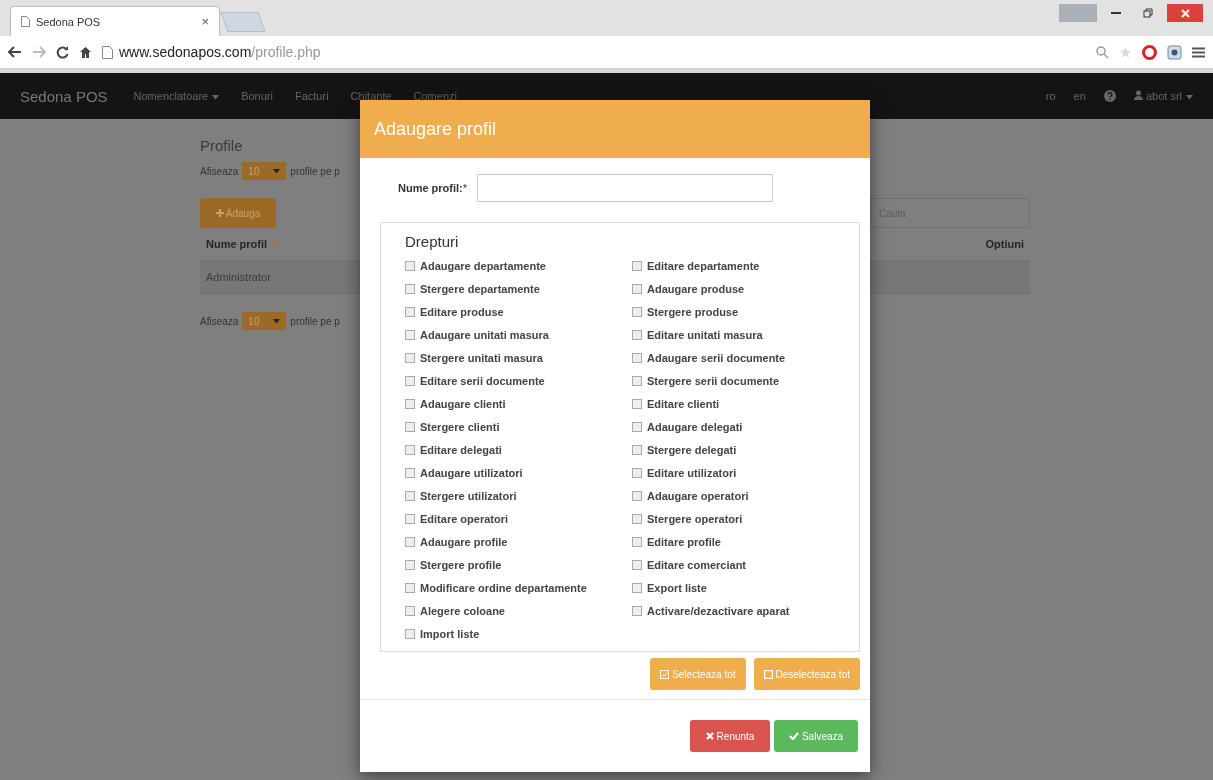 This screenshot has width=1213, height=780. What do you see at coordinates (816, 736) in the screenshot?
I see `save-button: Salveaza` at bounding box center [816, 736].